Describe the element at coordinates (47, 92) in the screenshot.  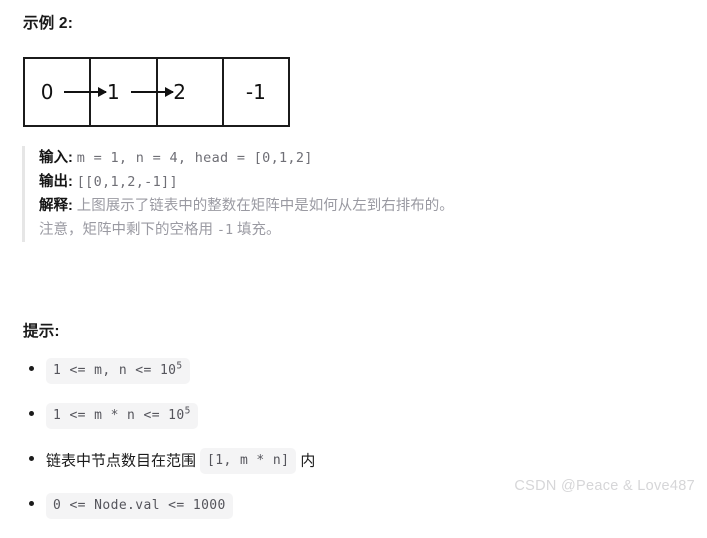
I see `matrix-cell-value: 0` at that location.